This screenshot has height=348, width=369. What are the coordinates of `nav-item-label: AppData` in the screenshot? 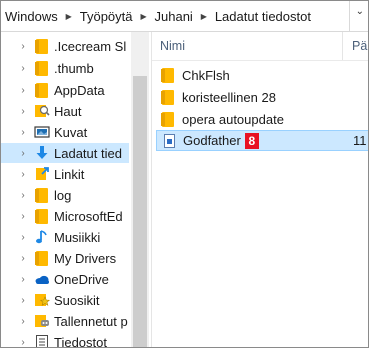 It's located at (79, 90).